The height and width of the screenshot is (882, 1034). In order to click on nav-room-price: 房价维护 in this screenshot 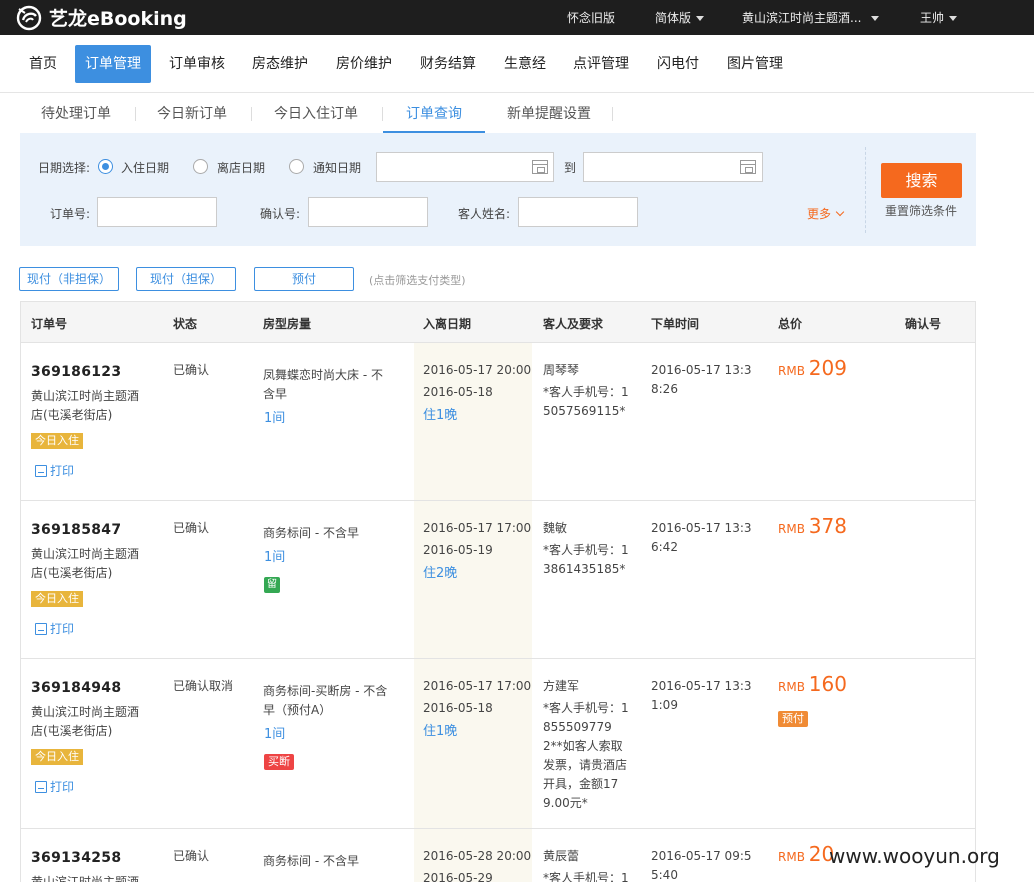, I will do `click(364, 64)`.